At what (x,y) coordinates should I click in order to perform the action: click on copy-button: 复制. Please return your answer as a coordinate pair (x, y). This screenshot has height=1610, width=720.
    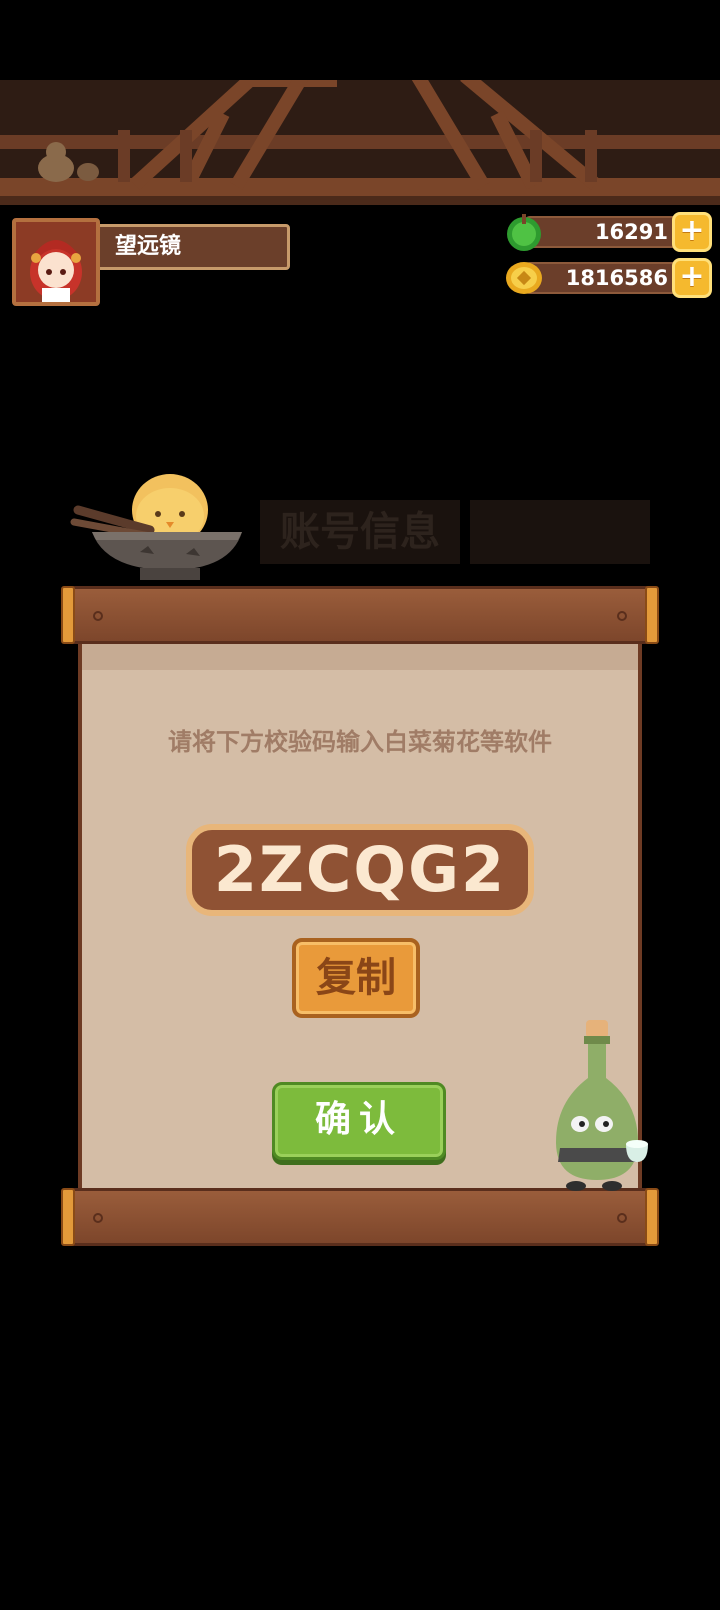
    Looking at the image, I should click on (356, 978).